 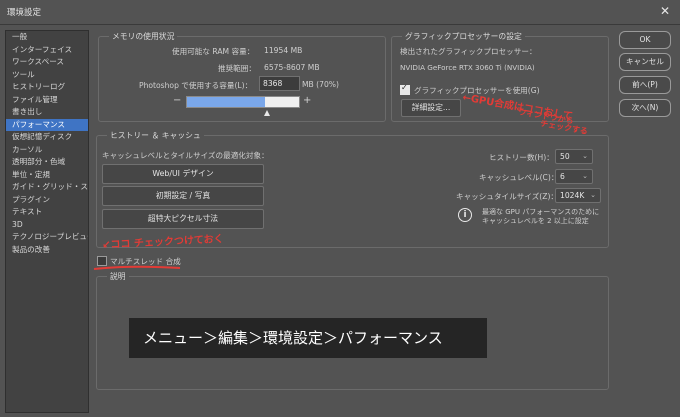 What do you see at coordinates (47, 187) in the screenshot?
I see `sidebar-item-guides-grid: ガイド・グリッド・スライス` at bounding box center [47, 187].